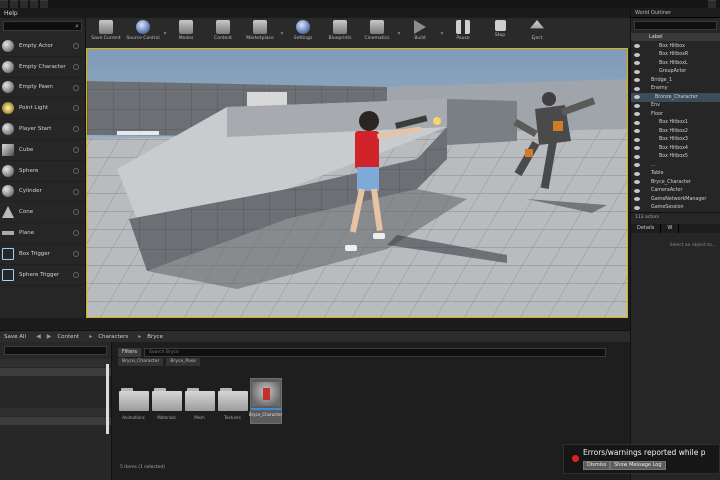 The height and width of the screenshot is (480, 720). I want to click on filters-button: Filters, so click(129, 352).